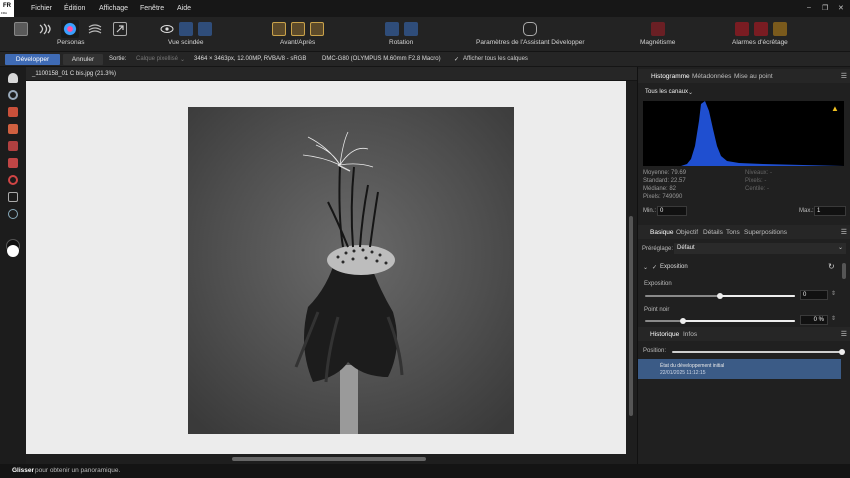  I want to click on black-point-stepper: ⇕, so click(833, 318).